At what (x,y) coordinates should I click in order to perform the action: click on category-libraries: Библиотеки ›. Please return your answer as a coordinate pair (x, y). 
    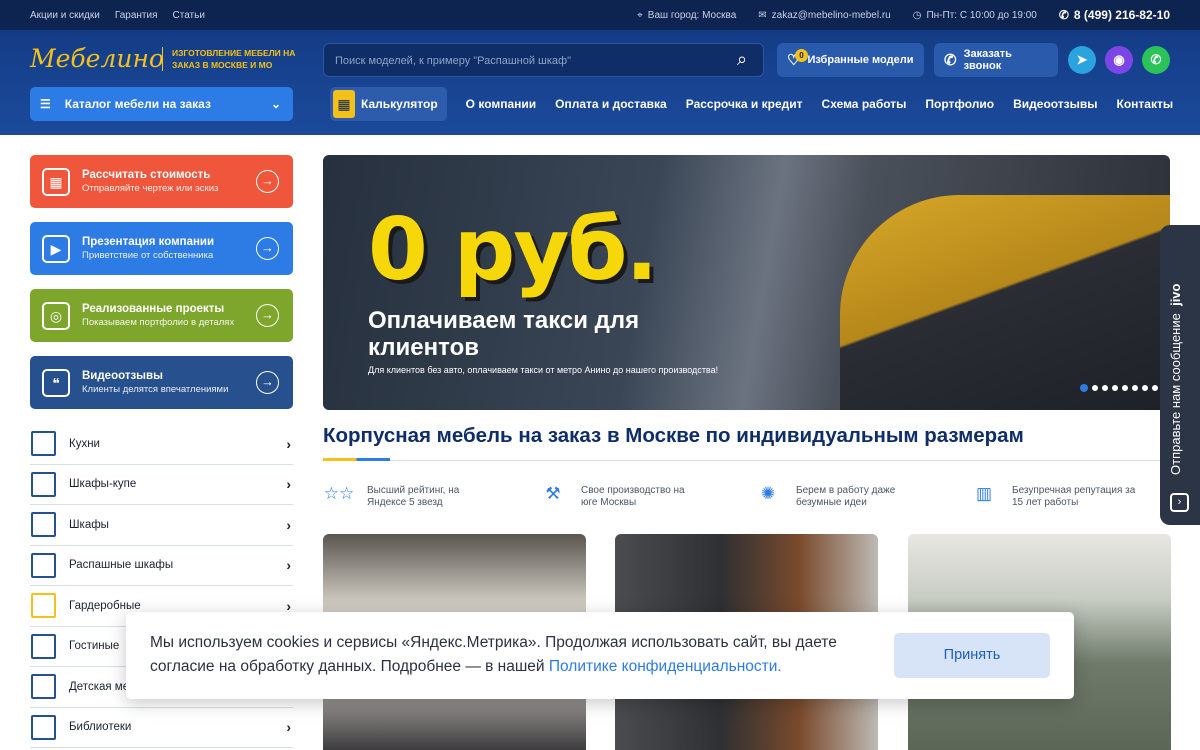
    Looking at the image, I should click on (161, 728).